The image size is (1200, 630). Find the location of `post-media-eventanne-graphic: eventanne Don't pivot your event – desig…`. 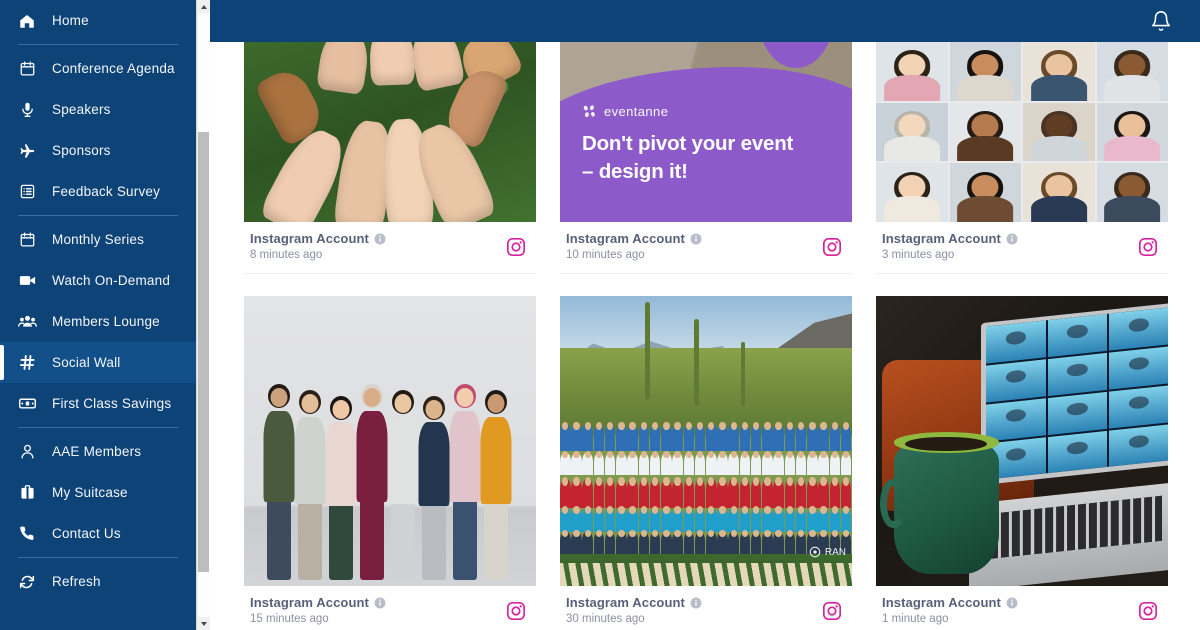

post-media-eventanne-graphic: eventanne Don't pivot your event – desig… is located at coordinates (706, 132).